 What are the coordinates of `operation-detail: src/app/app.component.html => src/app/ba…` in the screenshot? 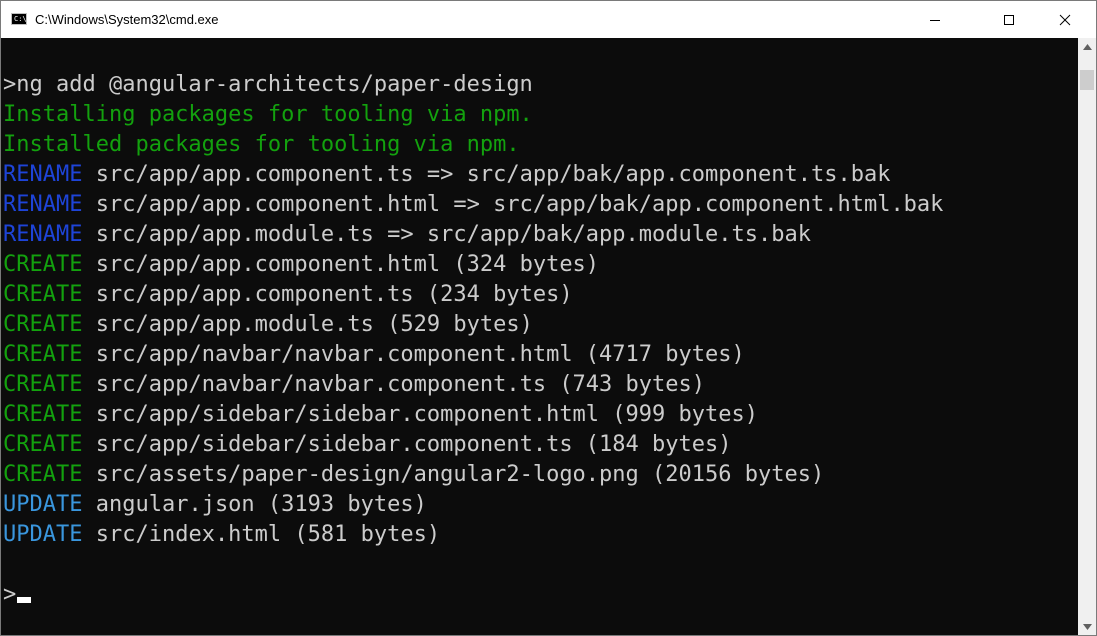 It's located at (519, 204).